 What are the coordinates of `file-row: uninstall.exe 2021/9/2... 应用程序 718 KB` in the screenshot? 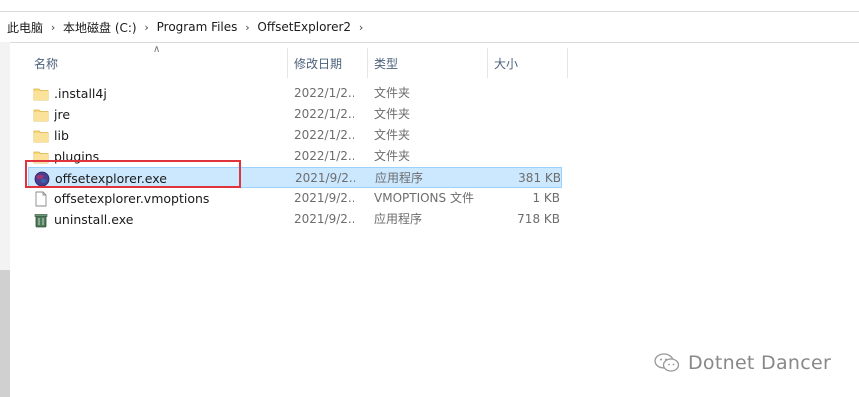 It's located at (295, 219).